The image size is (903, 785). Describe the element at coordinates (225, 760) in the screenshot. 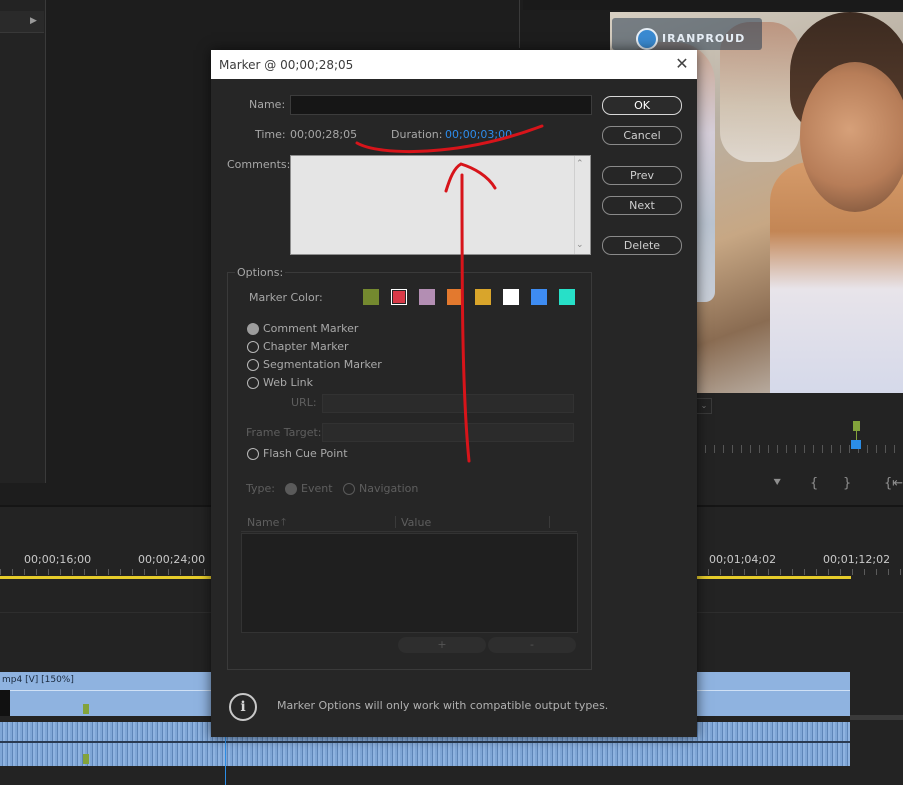

I see `timeline-playhead` at that location.